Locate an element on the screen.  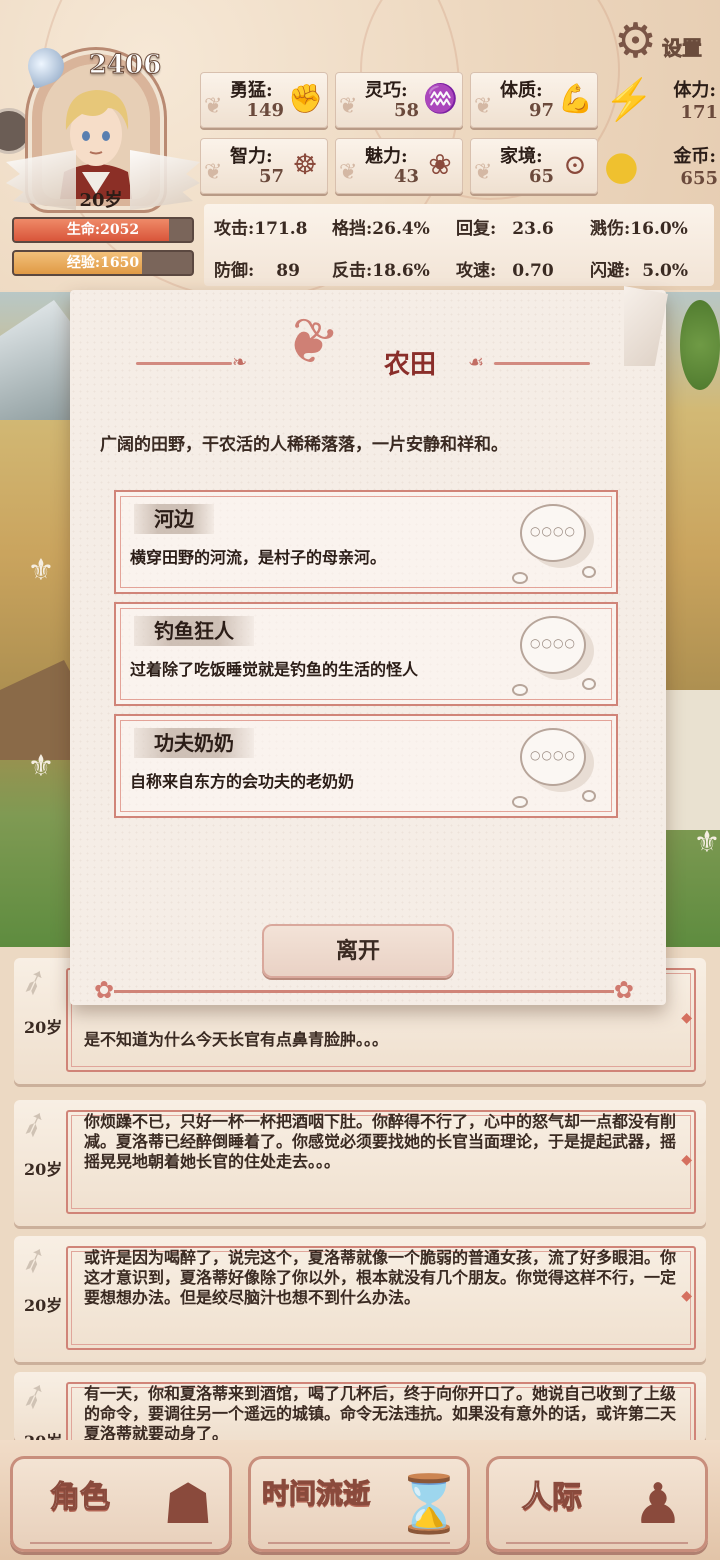
settings-button: ⚙ 设置 is located at coordinates (666, 42).